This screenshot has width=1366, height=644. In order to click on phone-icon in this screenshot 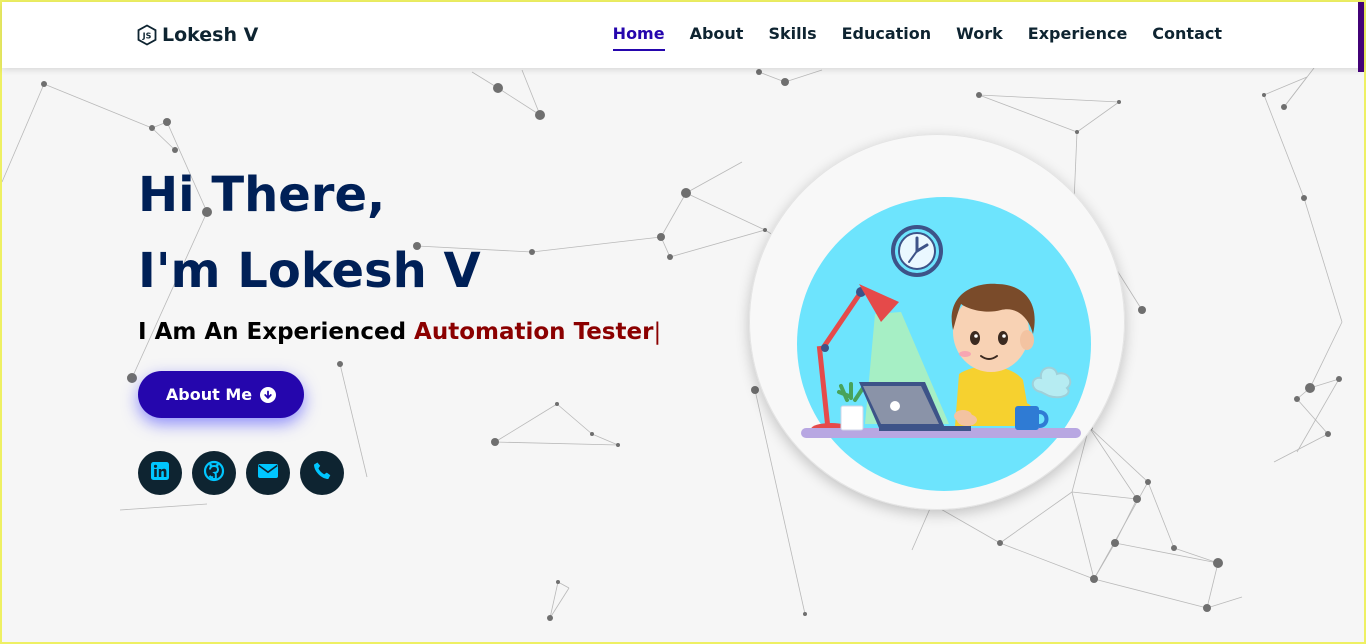, I will do `click(322, 473)`.